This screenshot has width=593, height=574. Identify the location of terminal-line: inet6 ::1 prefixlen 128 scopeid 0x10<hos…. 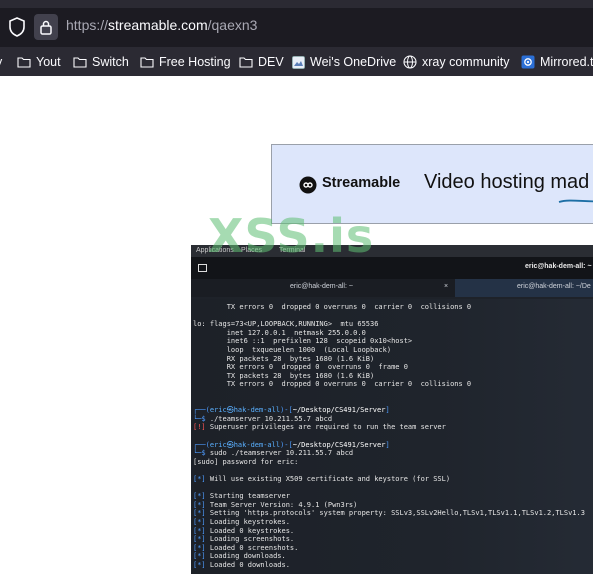
(302, 341).